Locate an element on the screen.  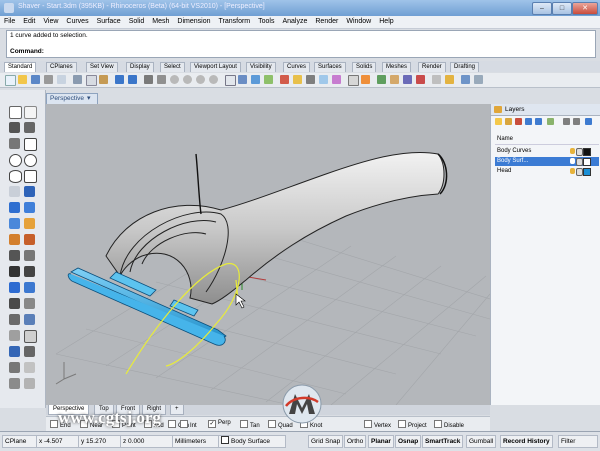
osnap-project: Project is located at coordinates (412, 424).